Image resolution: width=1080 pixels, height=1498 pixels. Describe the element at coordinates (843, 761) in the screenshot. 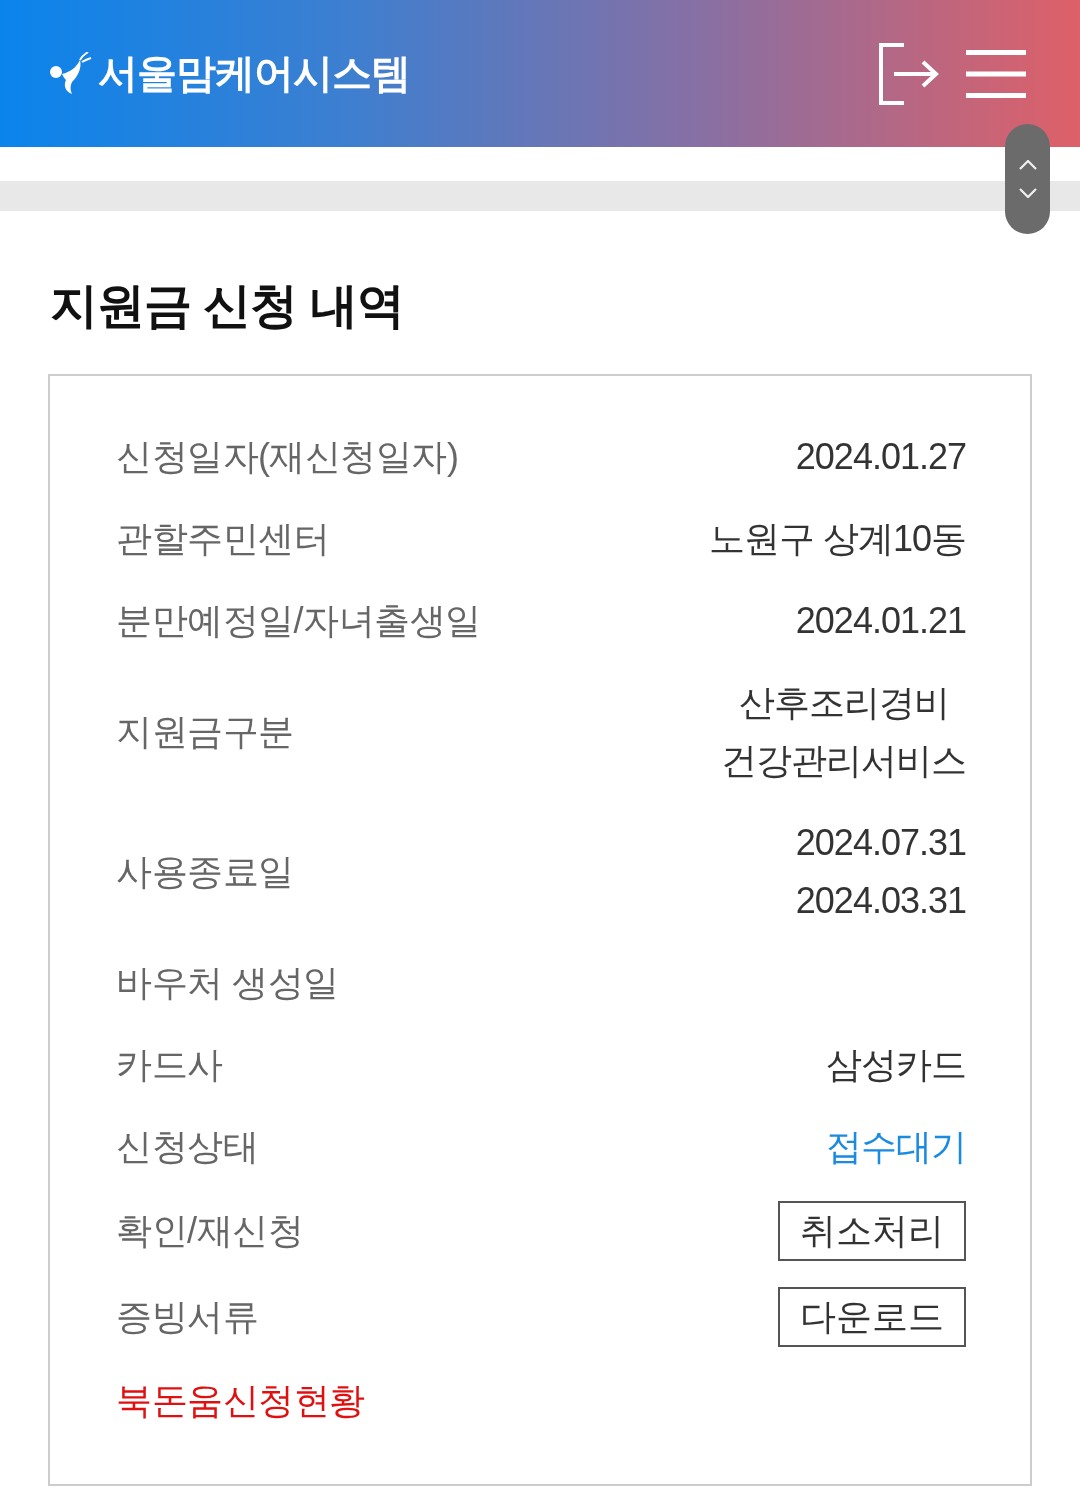

I see `field-value: 건강관리서비스` at that location.